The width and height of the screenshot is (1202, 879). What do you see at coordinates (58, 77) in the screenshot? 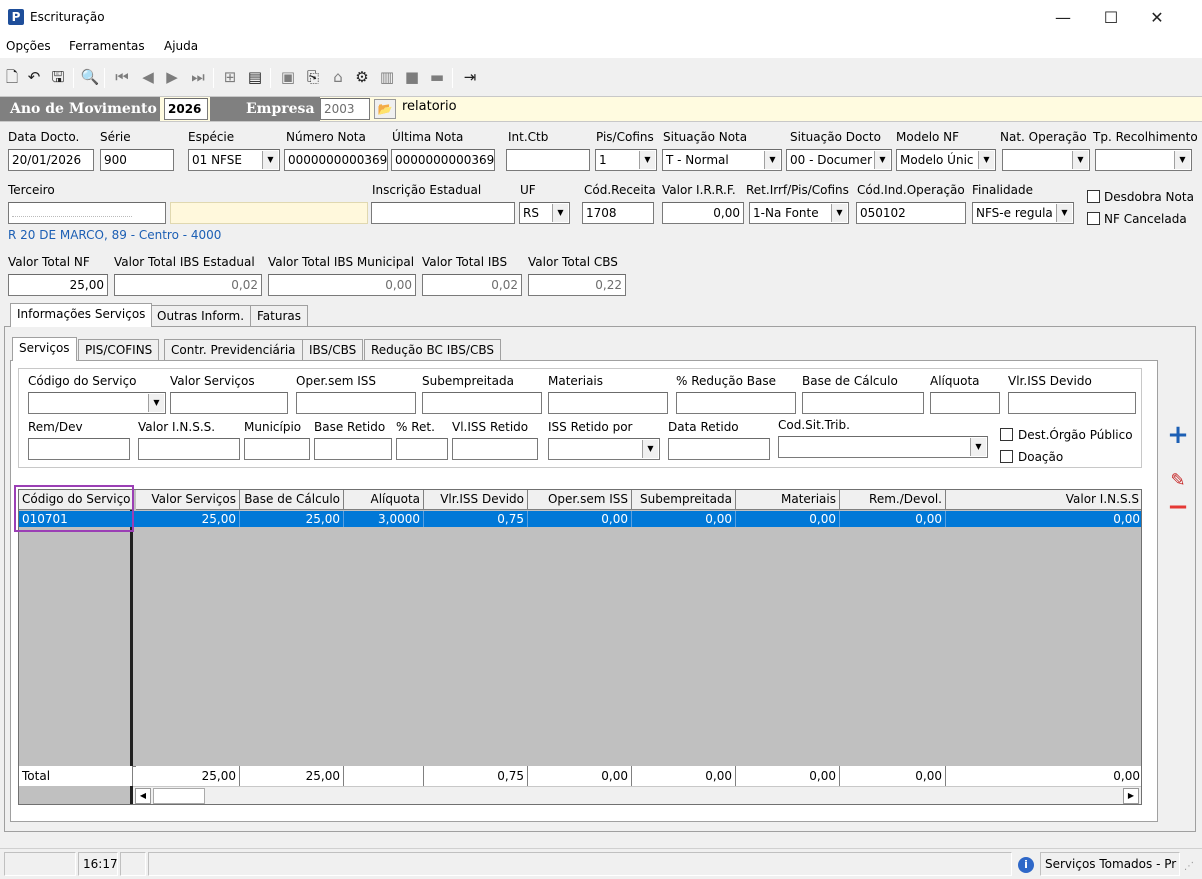
I see `save-icon: 🖫` at bounding box center [58, 77].